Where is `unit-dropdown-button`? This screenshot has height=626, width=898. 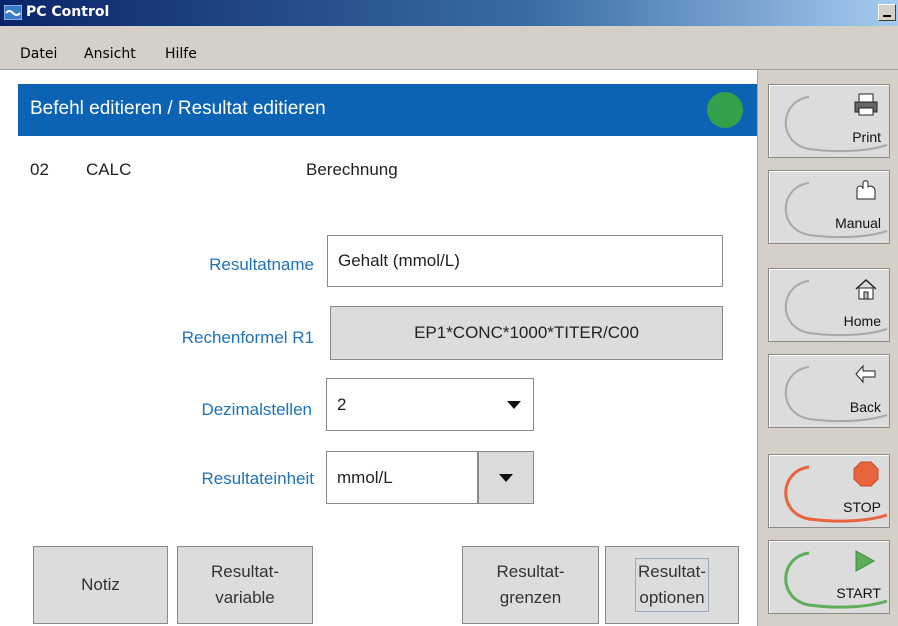
unit-dropdown-button is located at coordinates (506, 477).